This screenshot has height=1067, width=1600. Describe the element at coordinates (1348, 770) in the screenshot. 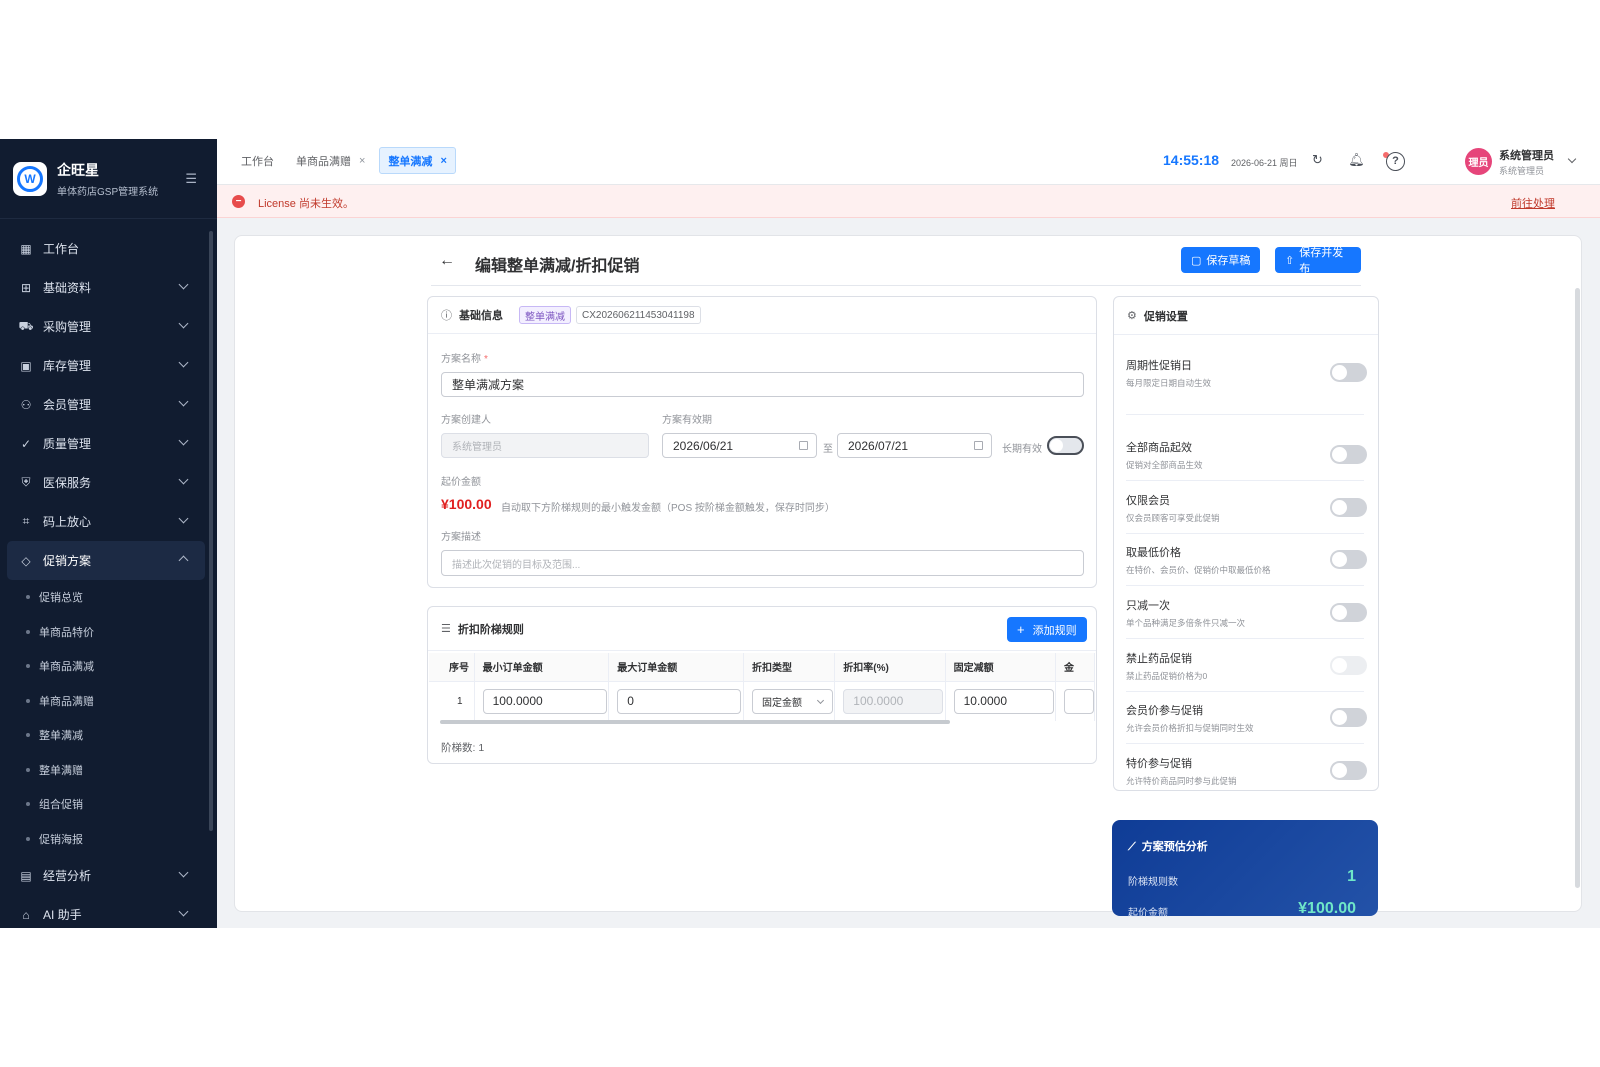

I see `special-price-toggle` at that location.